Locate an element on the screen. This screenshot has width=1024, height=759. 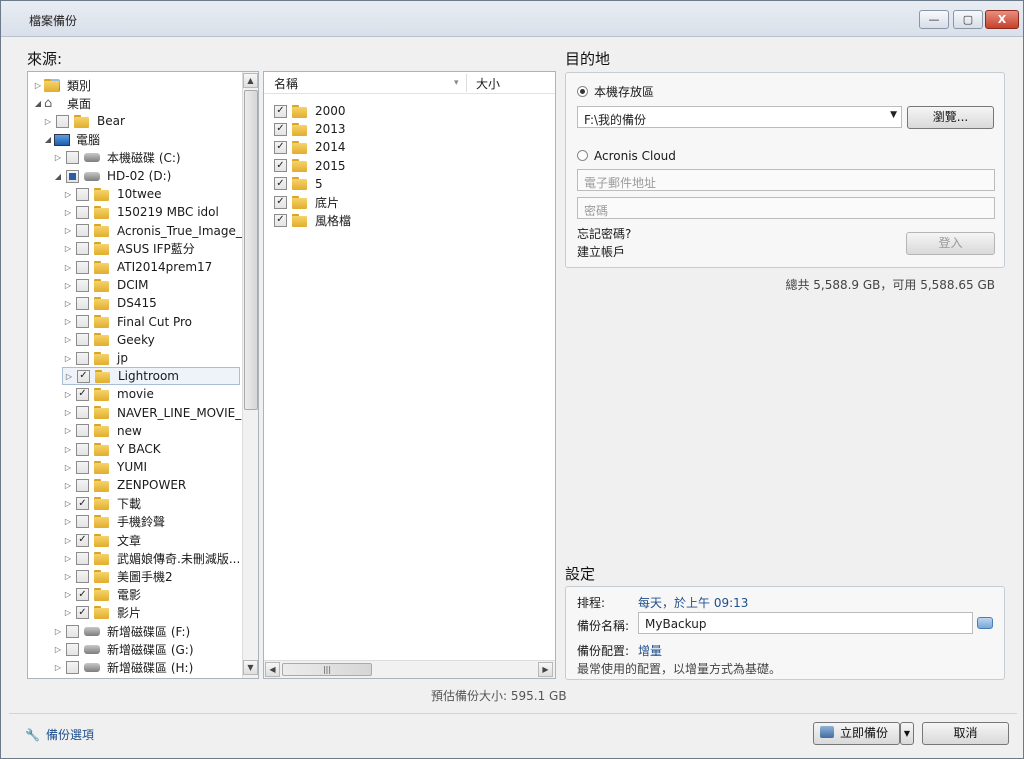
email-field: 電子郵件地址 is located at coordinates (786, 180).